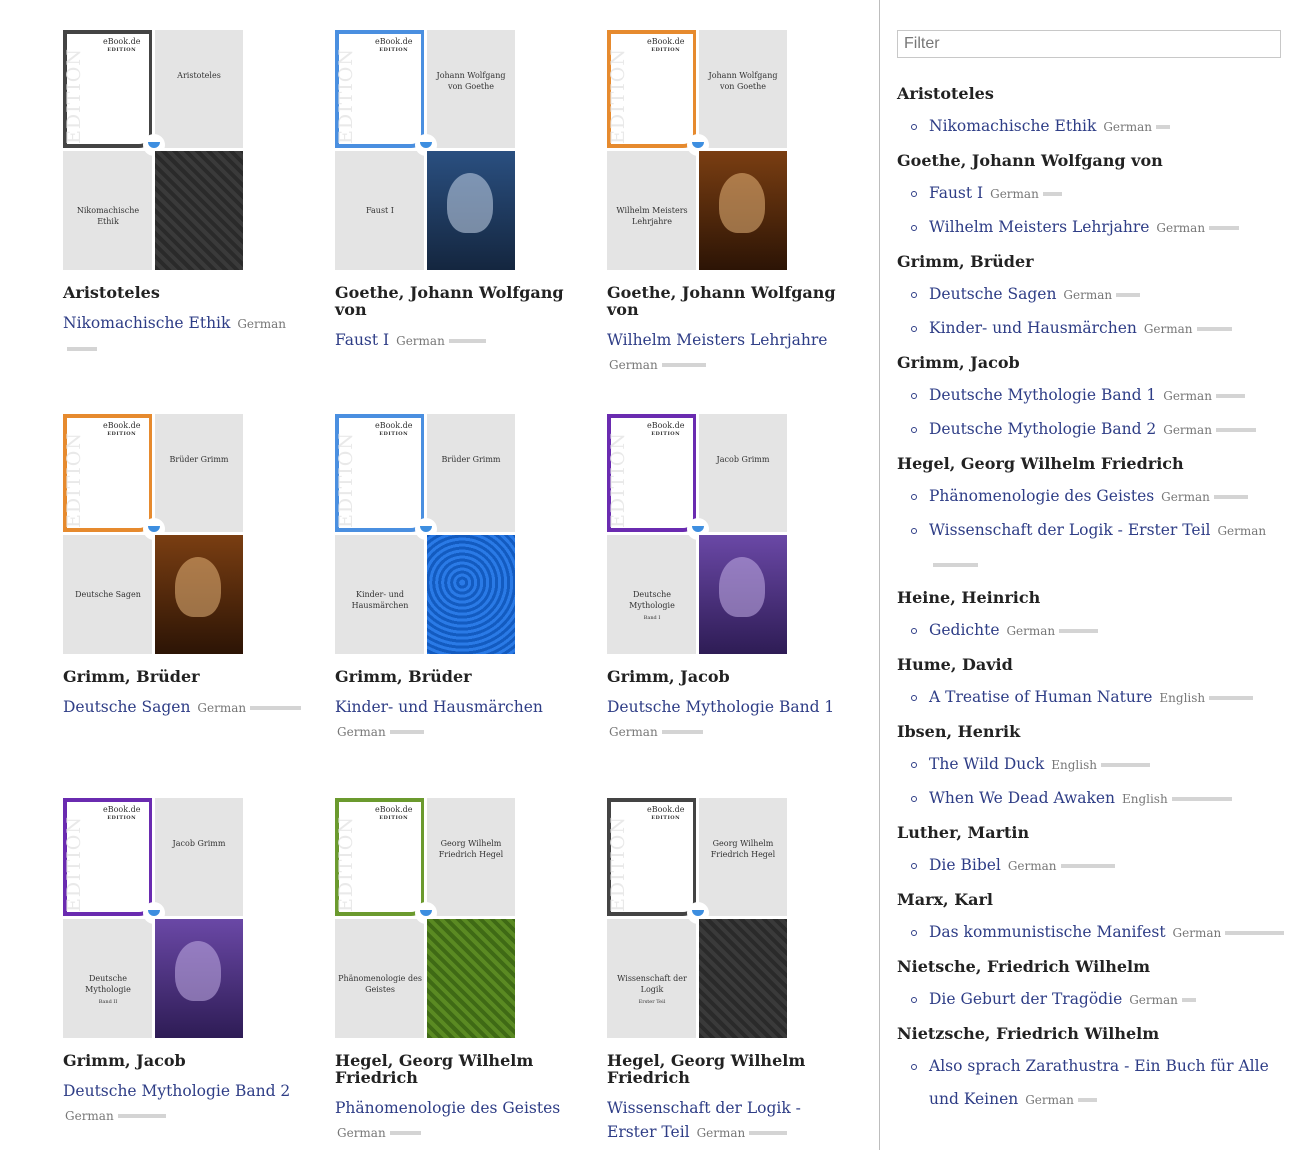 This screenshot has height=1150, width=1290. Describe the element at coordinates (146, 323) in the screenshot. I see `book-title-link: Nikomachische Ethik` at that location.